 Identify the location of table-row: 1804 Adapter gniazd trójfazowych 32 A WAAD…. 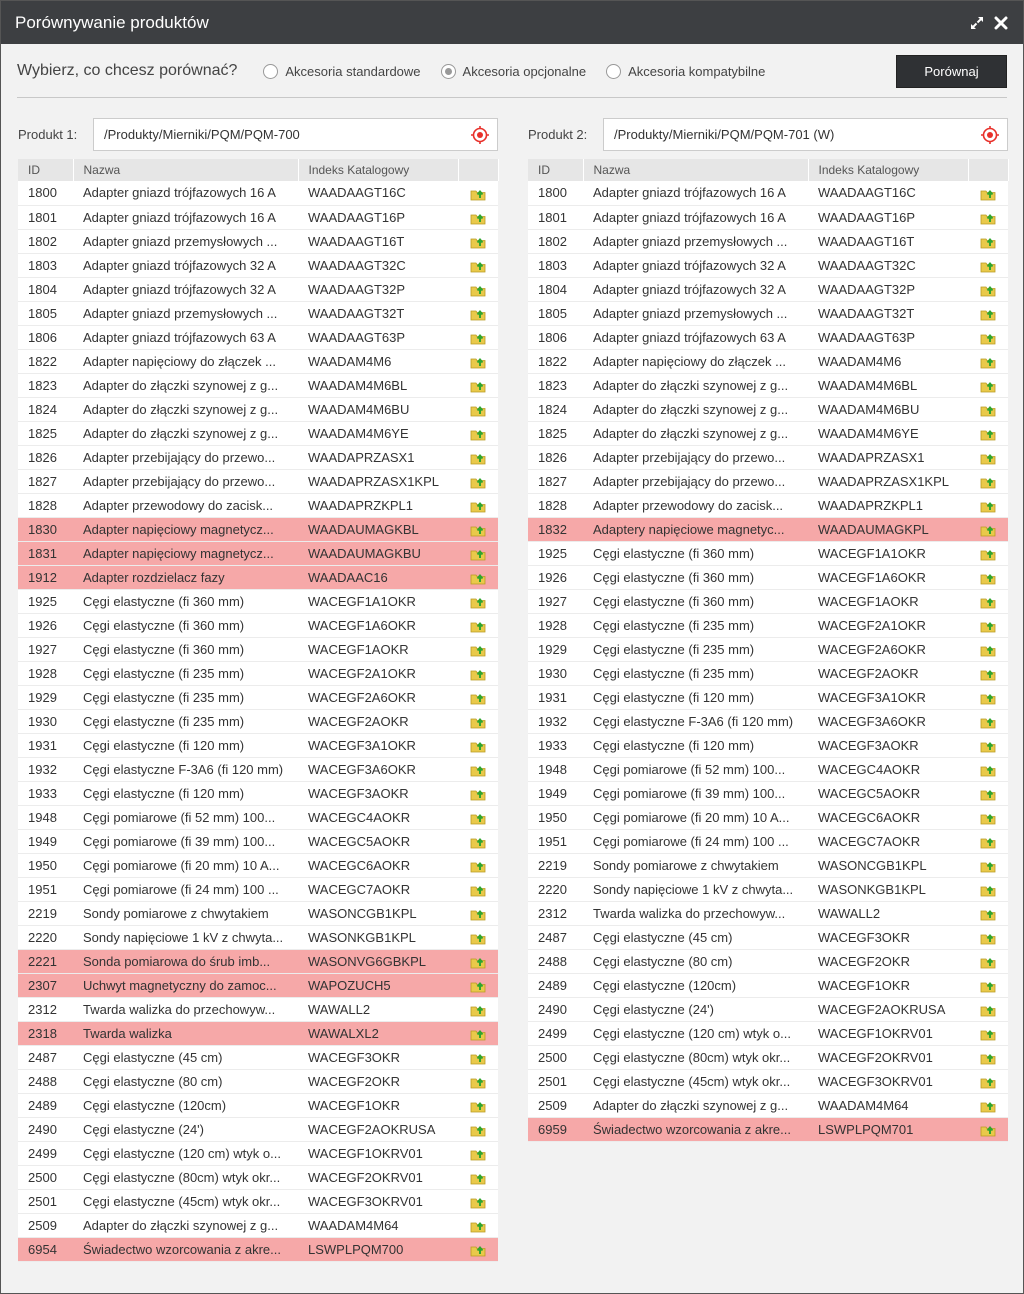
(258, 289).